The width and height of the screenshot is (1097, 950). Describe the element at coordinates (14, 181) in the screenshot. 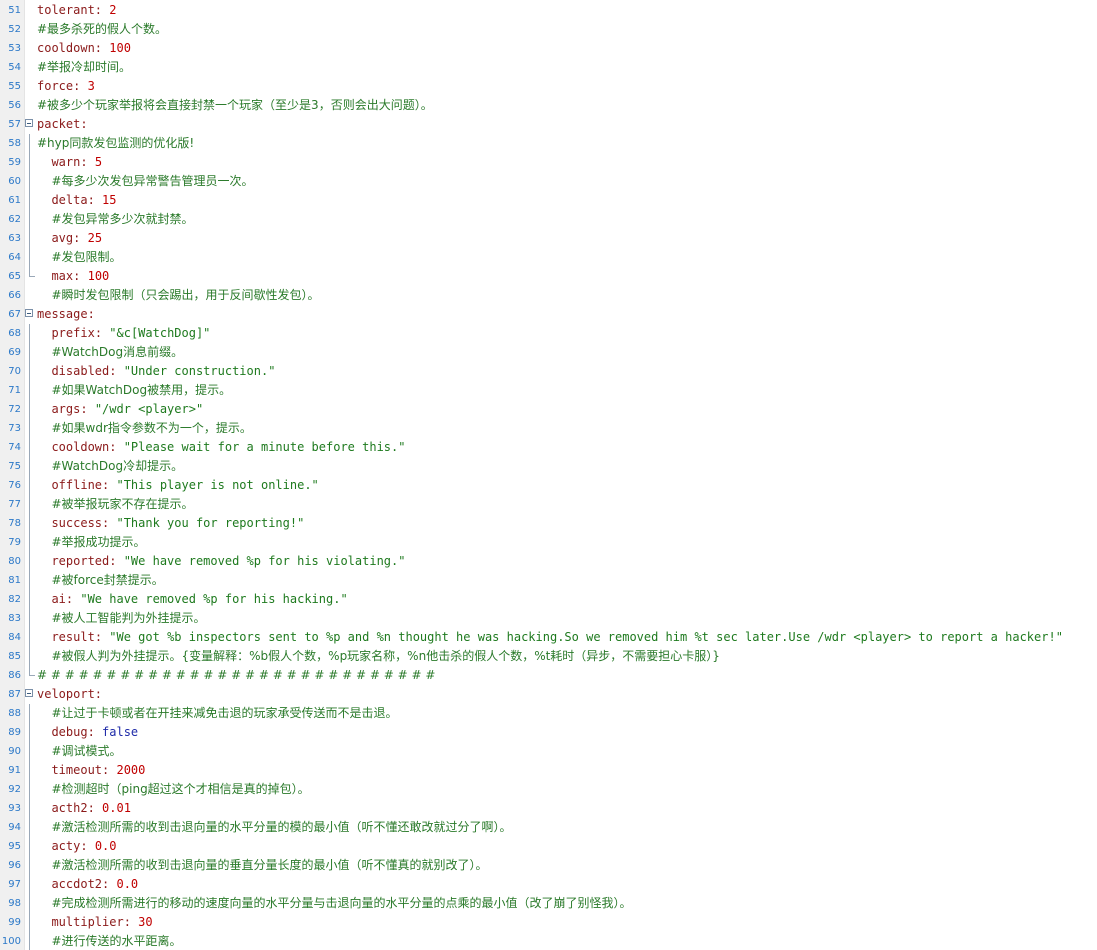

I see `line-number: 60` at that location.